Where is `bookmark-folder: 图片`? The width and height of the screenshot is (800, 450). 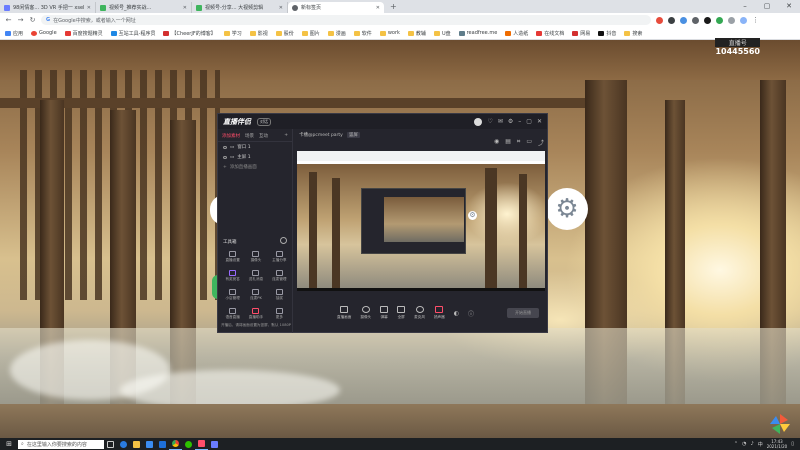 bookmark-folder: 图片 is located at coordinates (310, 33).